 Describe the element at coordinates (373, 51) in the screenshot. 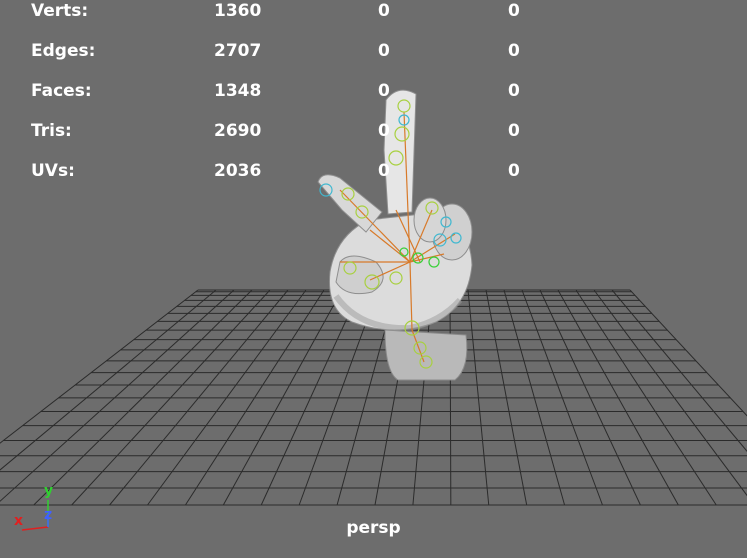

I see `stat-row: Edges: 2707 0 0` at that location.